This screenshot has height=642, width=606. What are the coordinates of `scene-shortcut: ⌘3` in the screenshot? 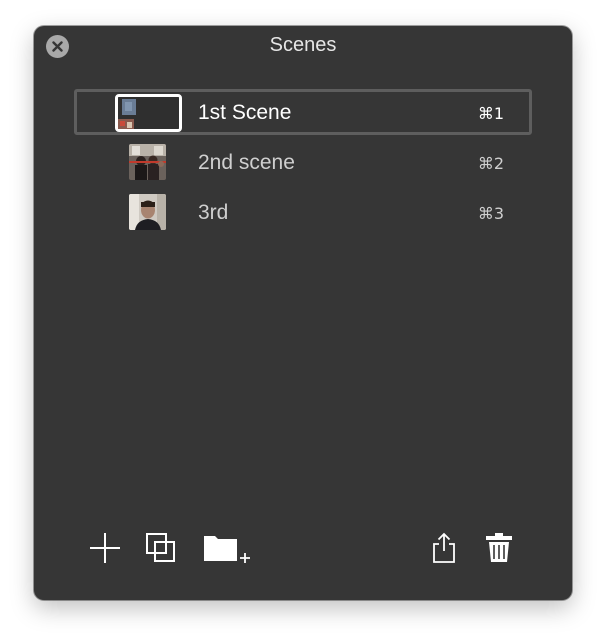 It's located at (490, 213).